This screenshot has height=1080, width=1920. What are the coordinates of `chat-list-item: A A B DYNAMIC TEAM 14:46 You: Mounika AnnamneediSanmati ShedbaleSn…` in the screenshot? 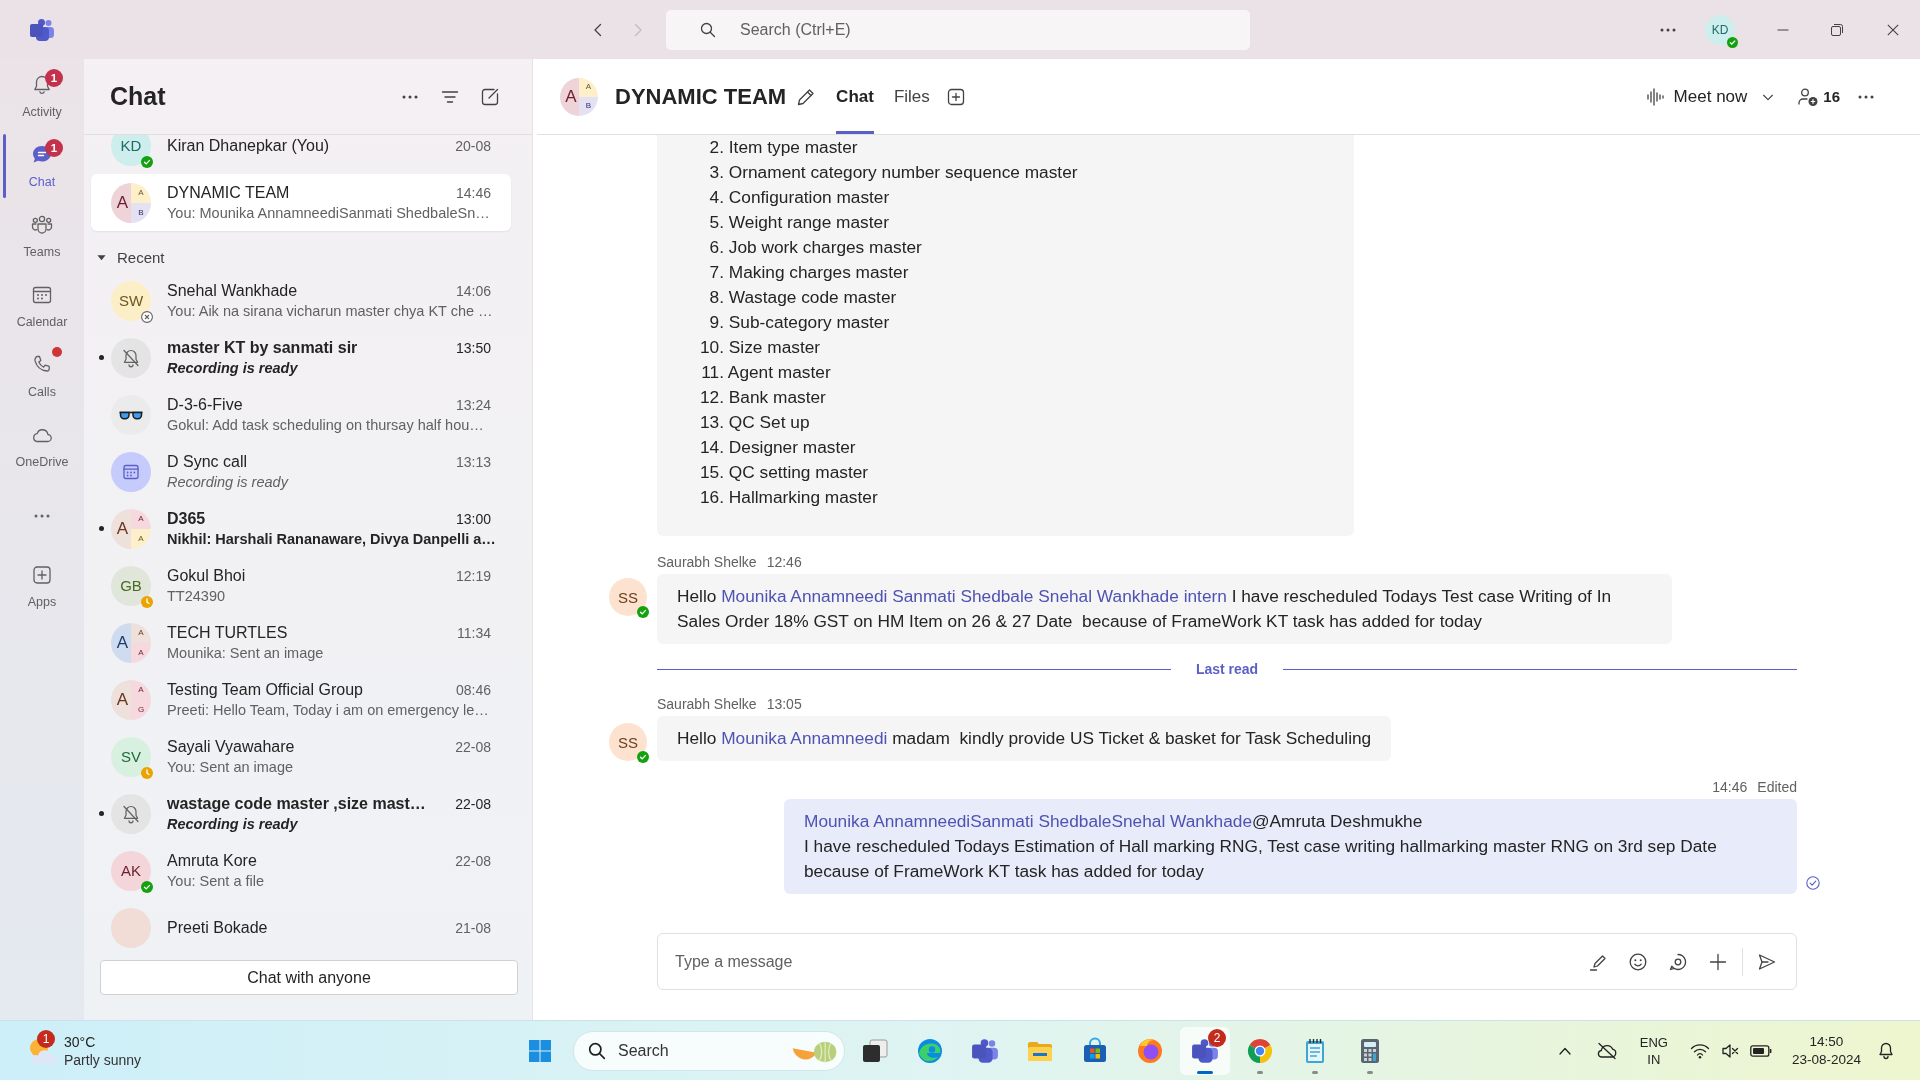 It's located at (301, 202).